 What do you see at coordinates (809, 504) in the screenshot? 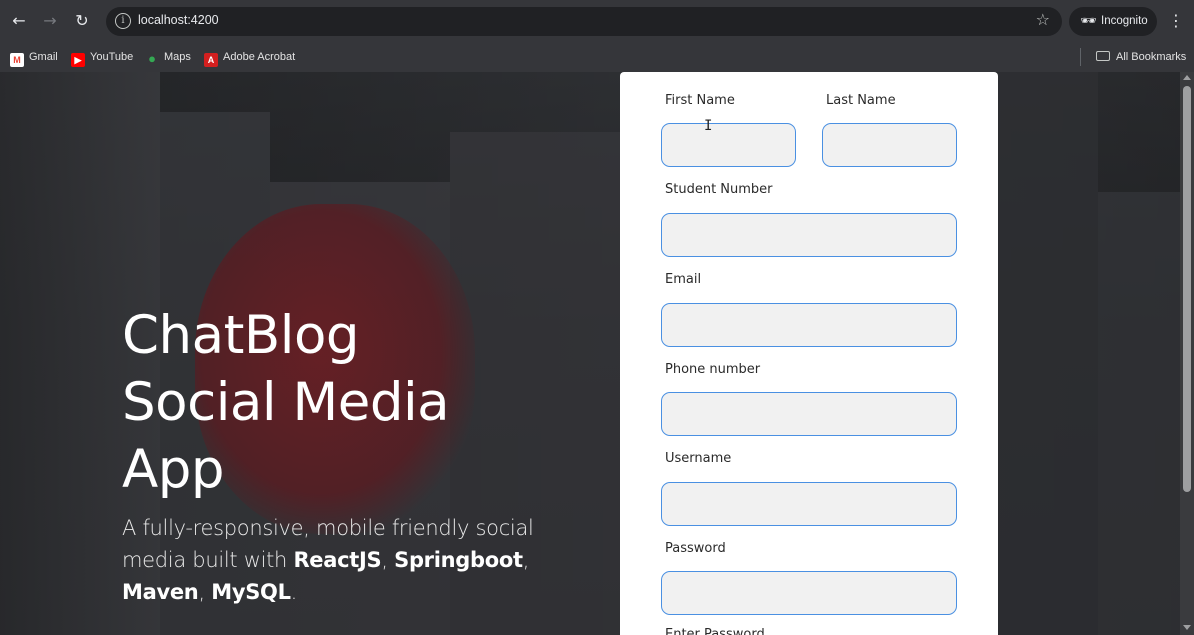
I see `username-input` at bounding box center [809, 504].